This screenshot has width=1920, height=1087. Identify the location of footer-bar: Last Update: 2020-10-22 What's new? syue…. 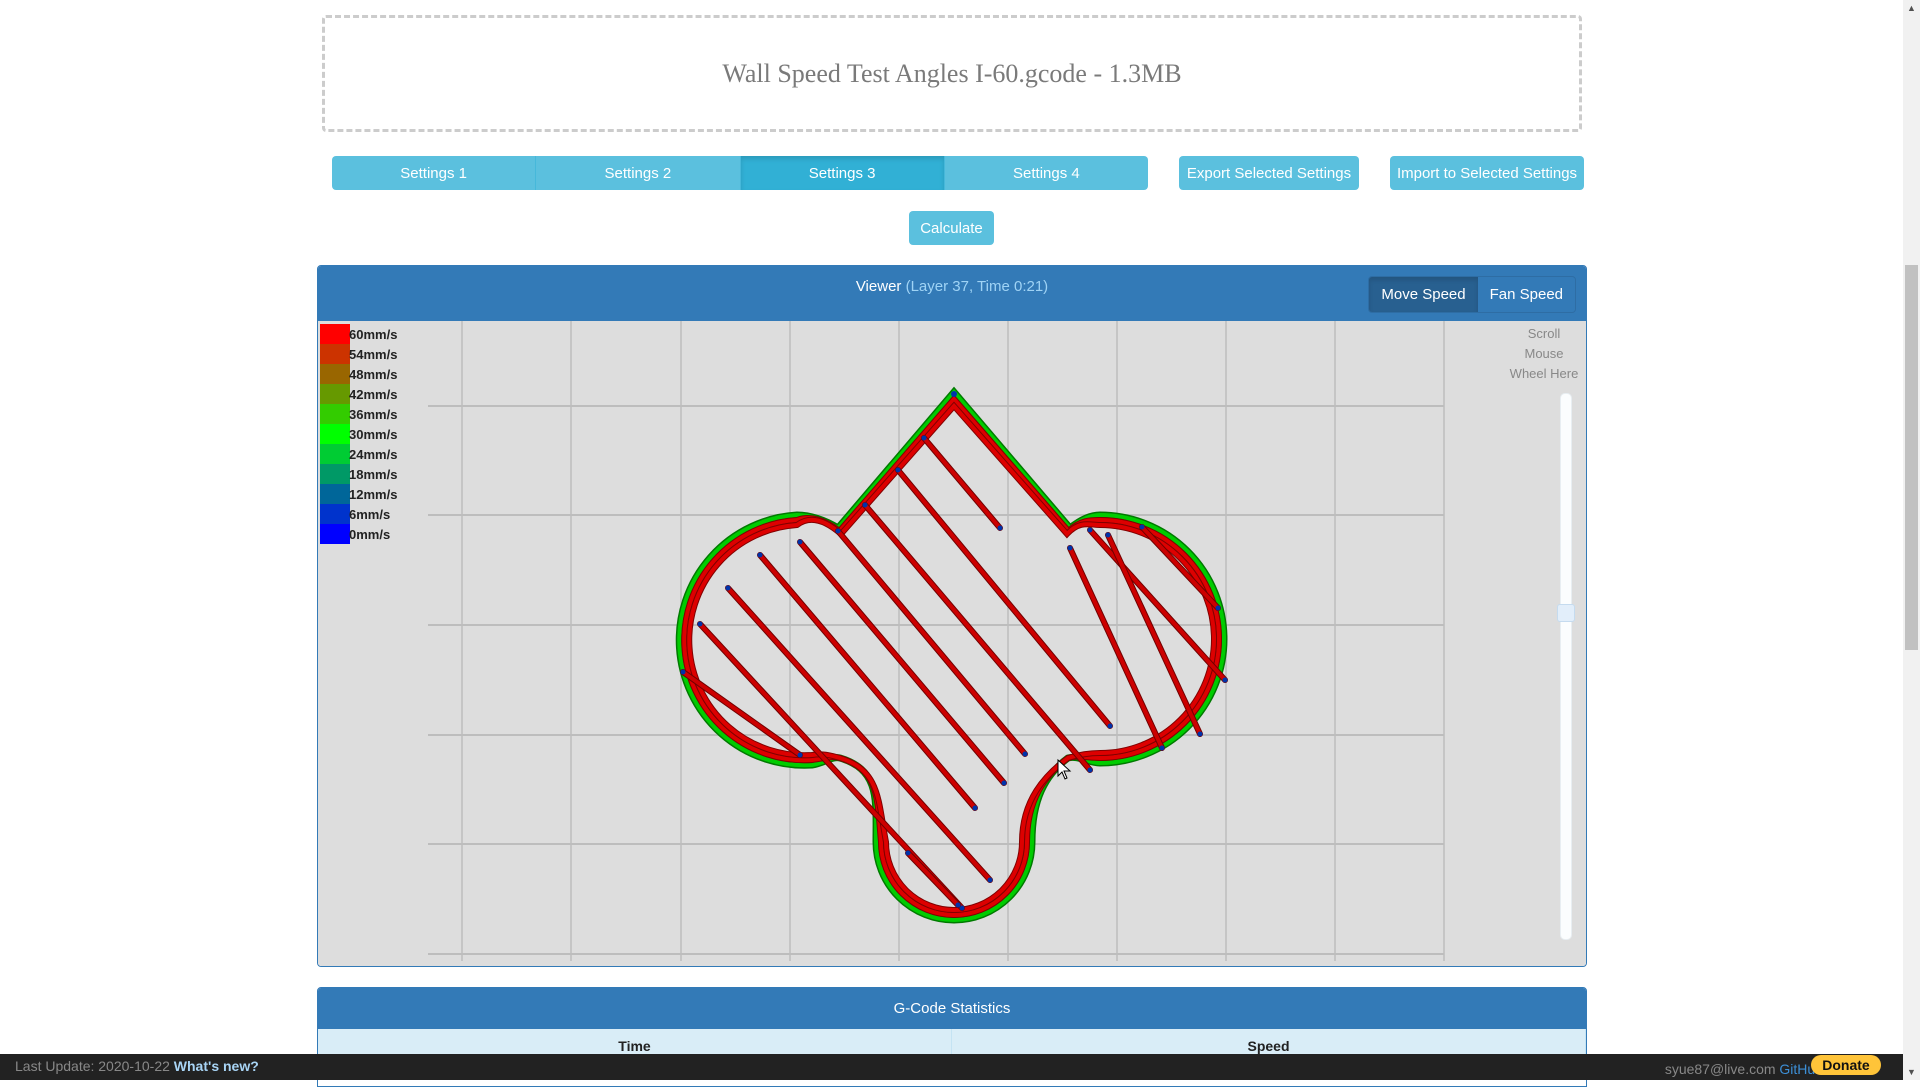
(951, 1067).